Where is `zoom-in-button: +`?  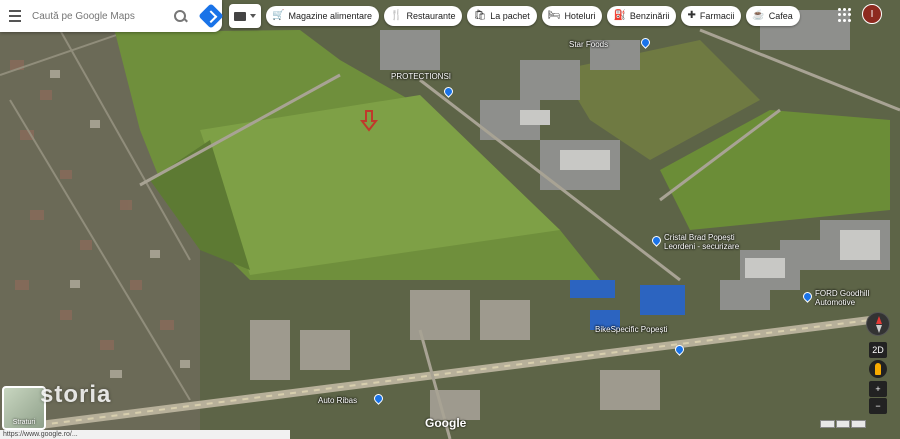
zoom-in-button: + is located at coordinates (878, 389).